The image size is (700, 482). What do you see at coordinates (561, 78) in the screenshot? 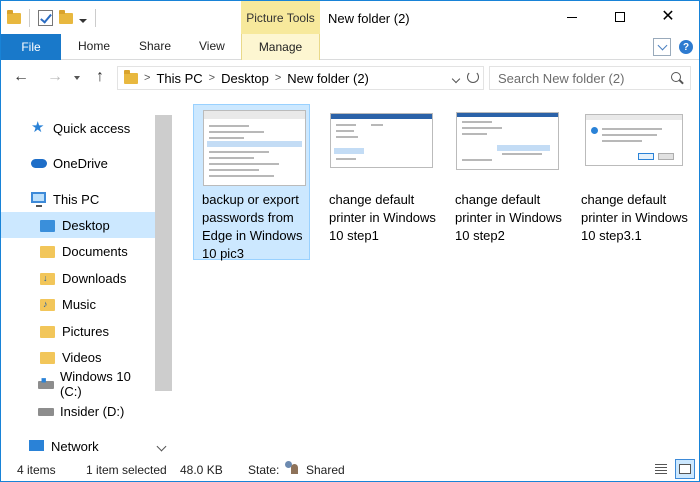
I see `search-placeholder: Search New folder (2)` at bounding box center [561, 78].